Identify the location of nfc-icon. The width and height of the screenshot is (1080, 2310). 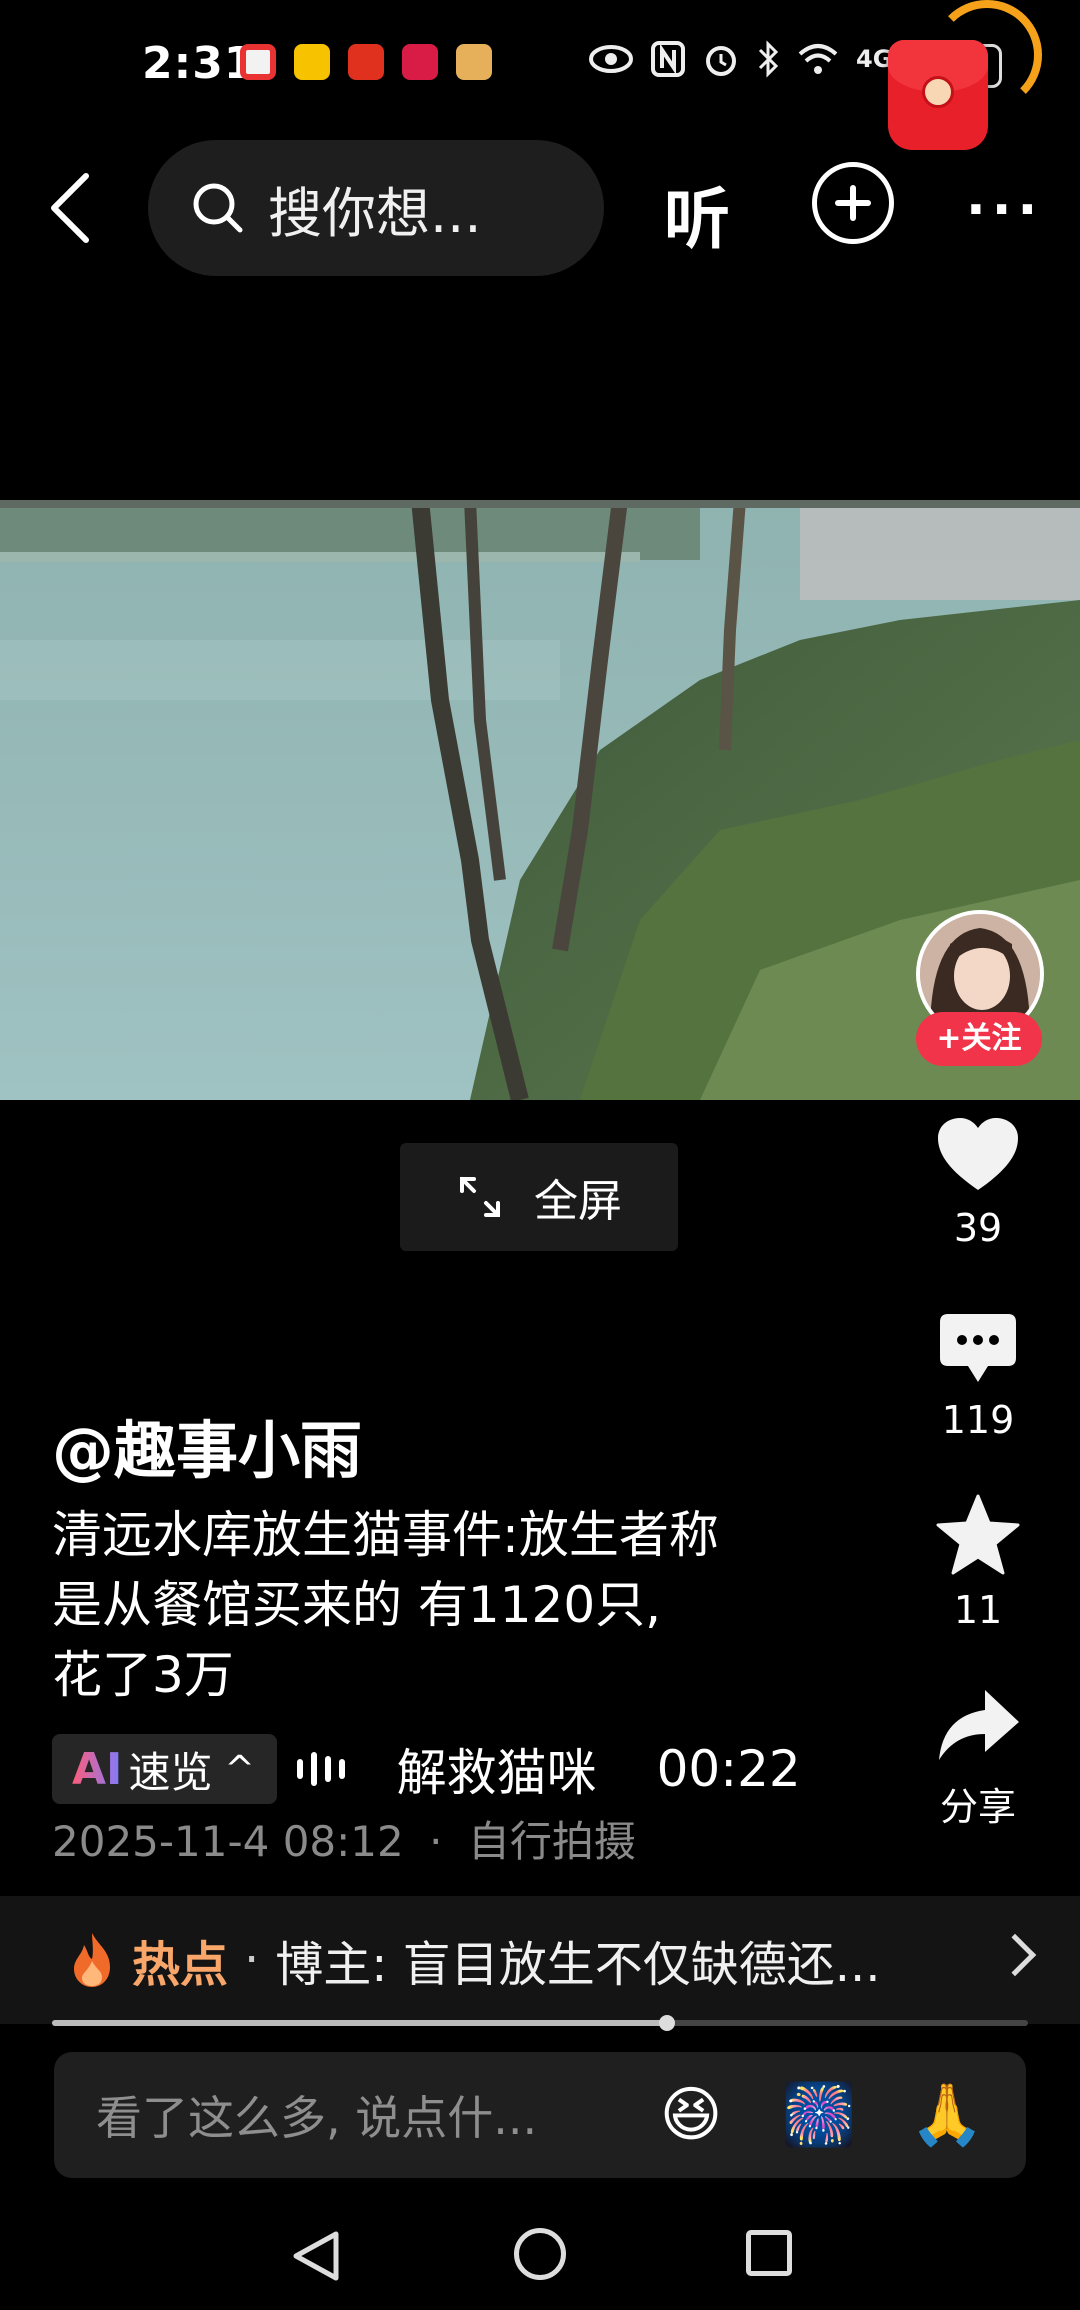
(668, 59).